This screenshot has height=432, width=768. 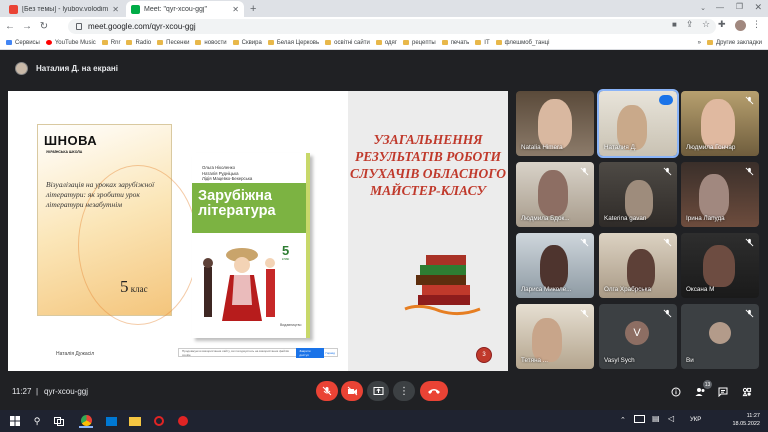 What do you see at coordinates (623, 420) in the screenshot?
I see `tray-expand-icon: ⌃` at bounding box center [623, 420].